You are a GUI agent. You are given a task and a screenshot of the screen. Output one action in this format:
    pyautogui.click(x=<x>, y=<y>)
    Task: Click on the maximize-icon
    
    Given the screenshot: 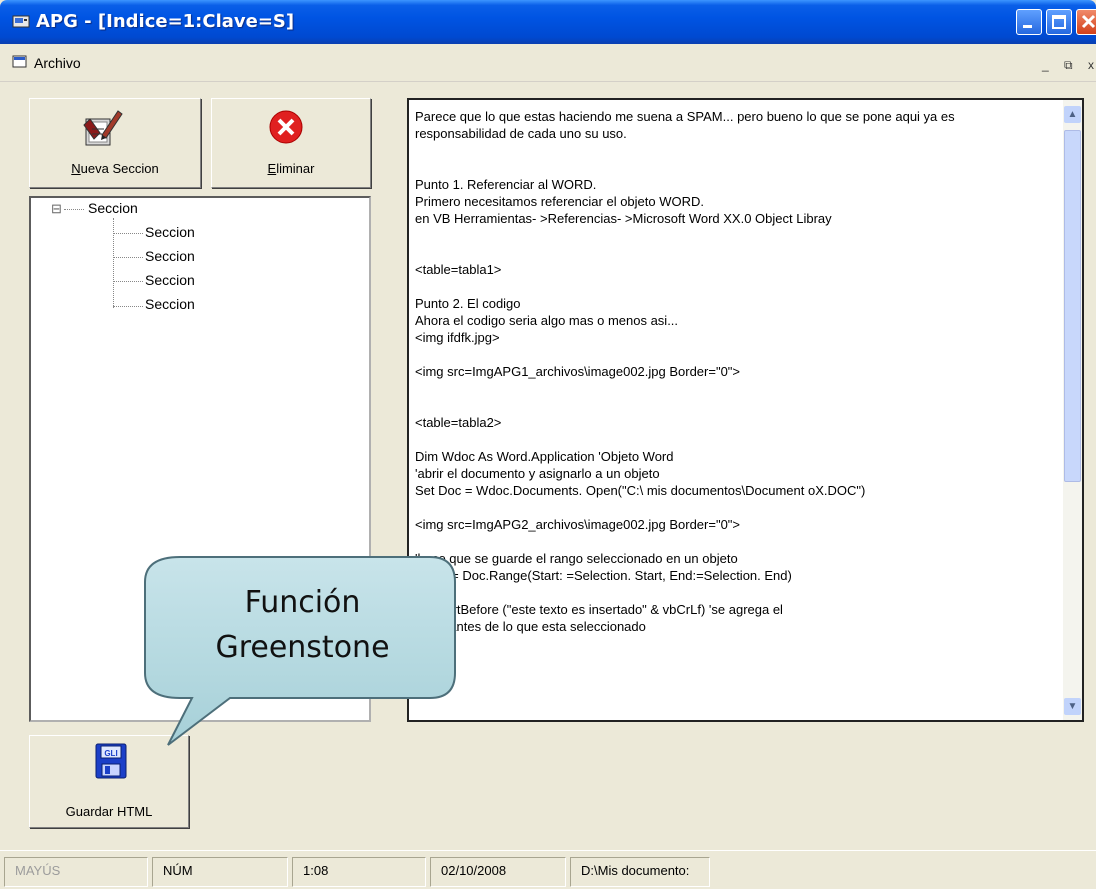 What is the action you would take?
    pyautogui.click(x=1059, y=22)
    